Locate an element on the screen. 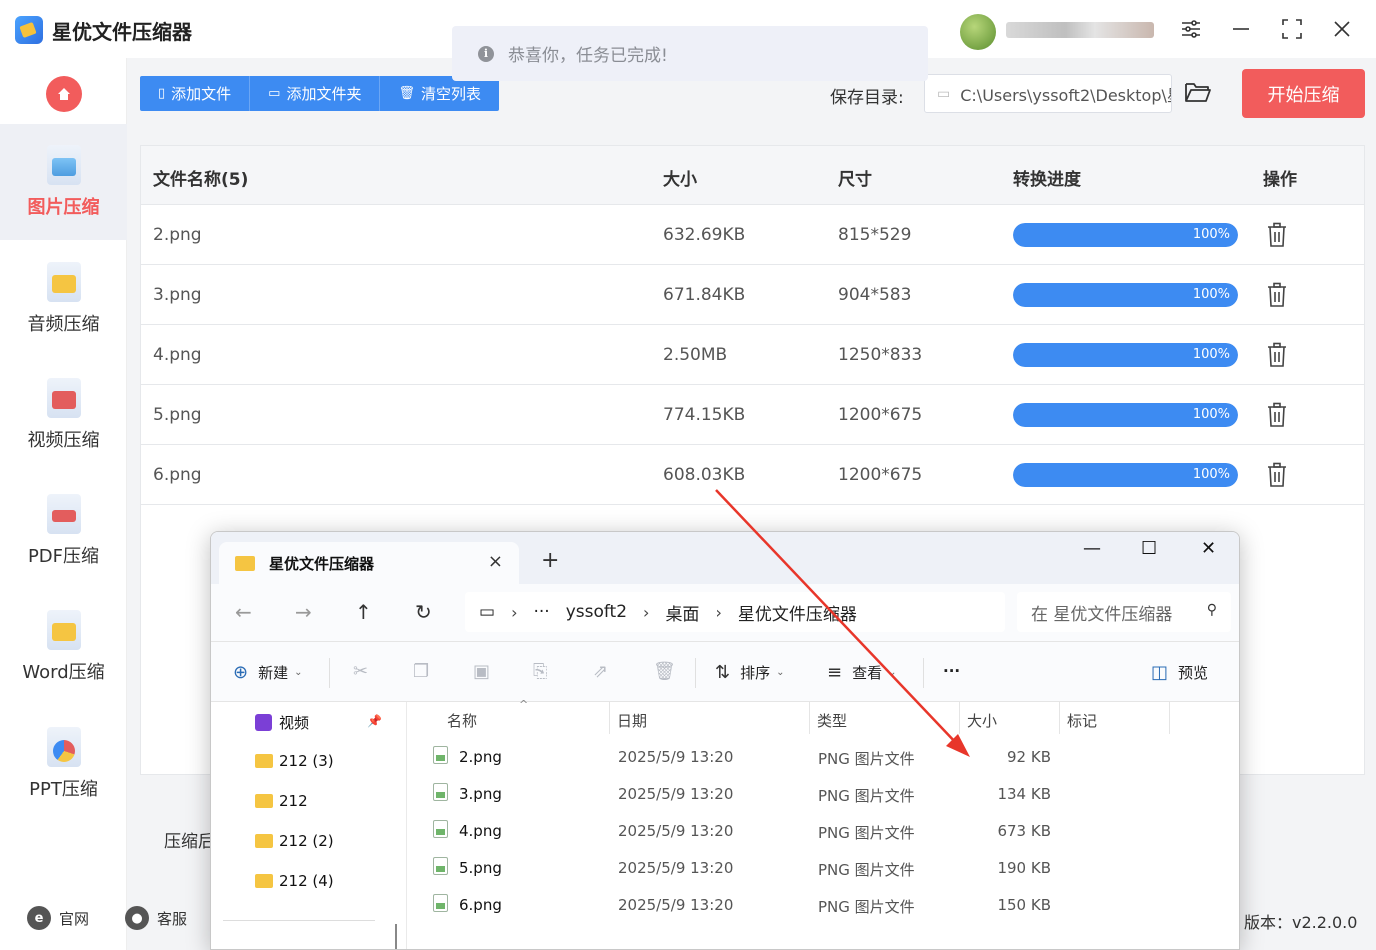 The height and width of the screenshot is (950, 1376). pin-icon: 📌 is located at coordinates (374, 721).